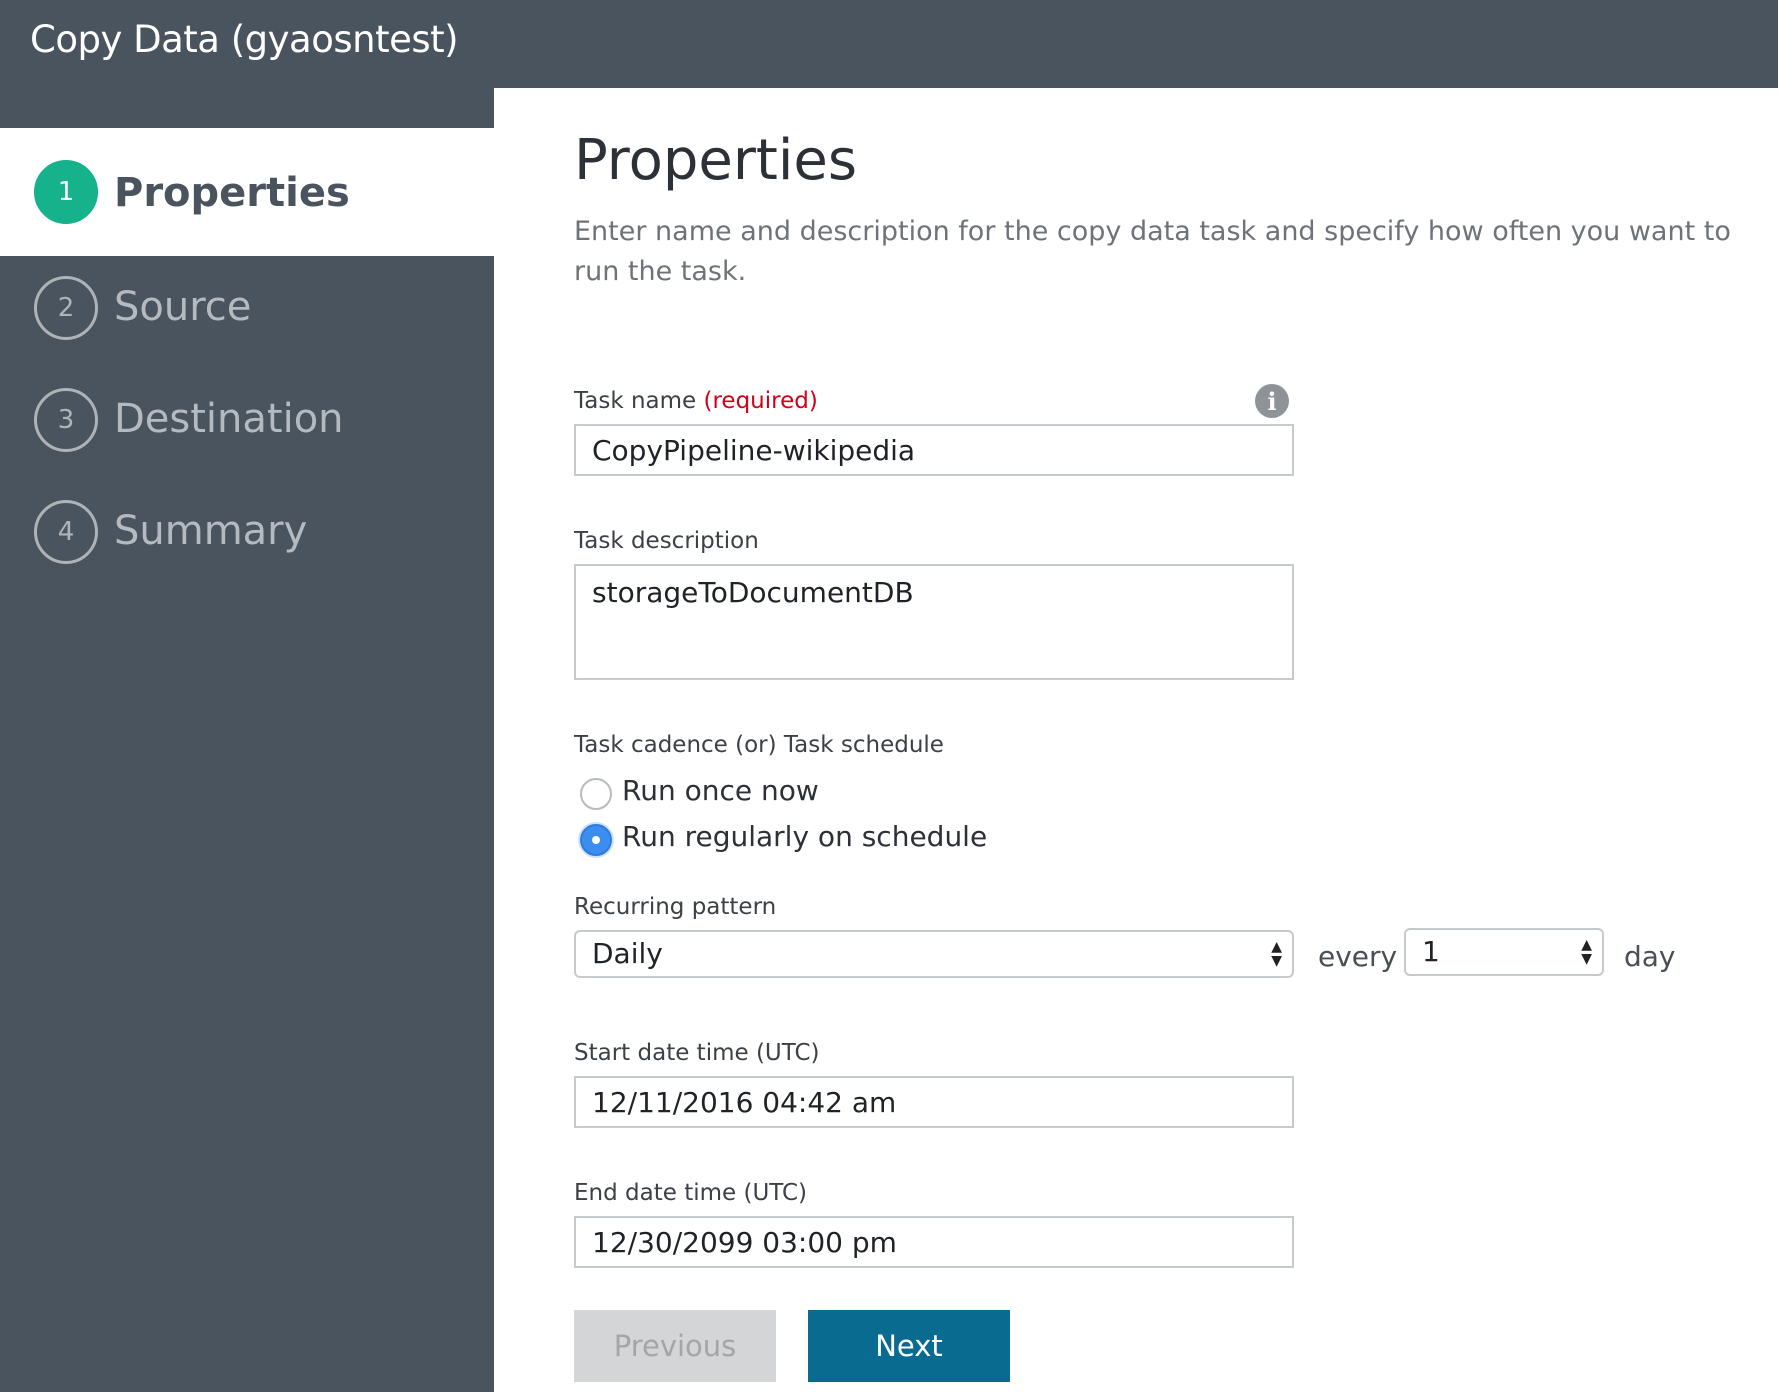 Image resolution: width=1778 pixels, height=1392 pixels. I want to click on start-date-input, so click(934, 1102).